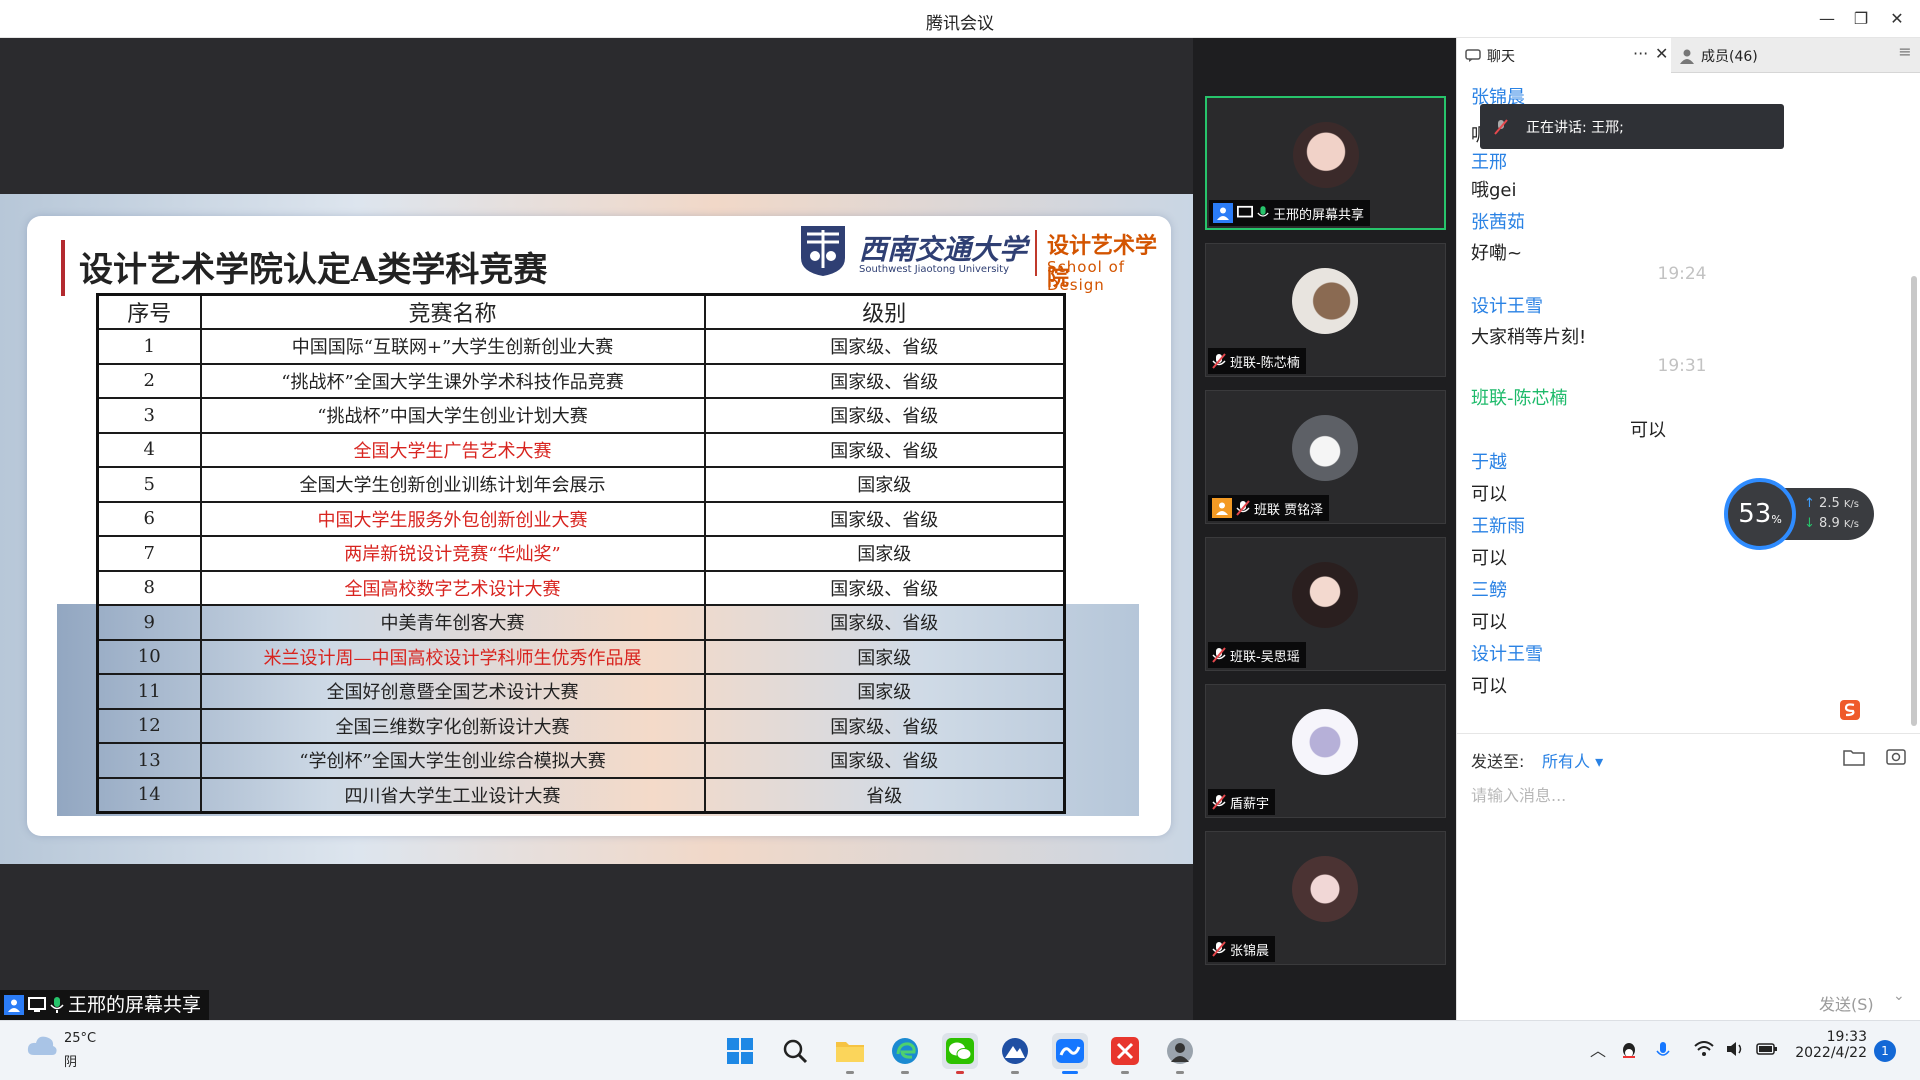 Image resolution: width=1920 pixels, height=1080 pixels. Describe the element at coordinates (1897, 19) in the screenshot. I see `close-window-button: ✕` at that location.